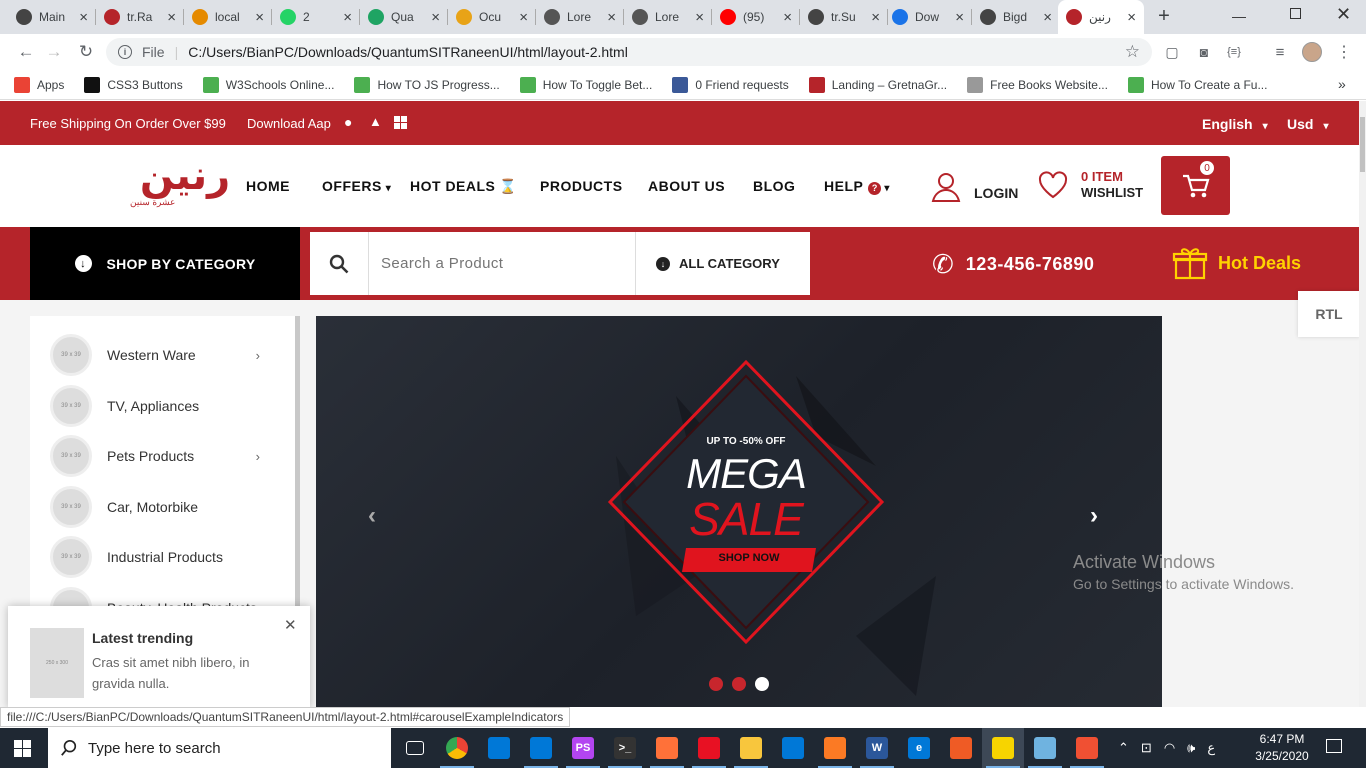 This screenshot has height=768, width=1366. I want to click on bookmark-item: Apps, so click(39, 84).